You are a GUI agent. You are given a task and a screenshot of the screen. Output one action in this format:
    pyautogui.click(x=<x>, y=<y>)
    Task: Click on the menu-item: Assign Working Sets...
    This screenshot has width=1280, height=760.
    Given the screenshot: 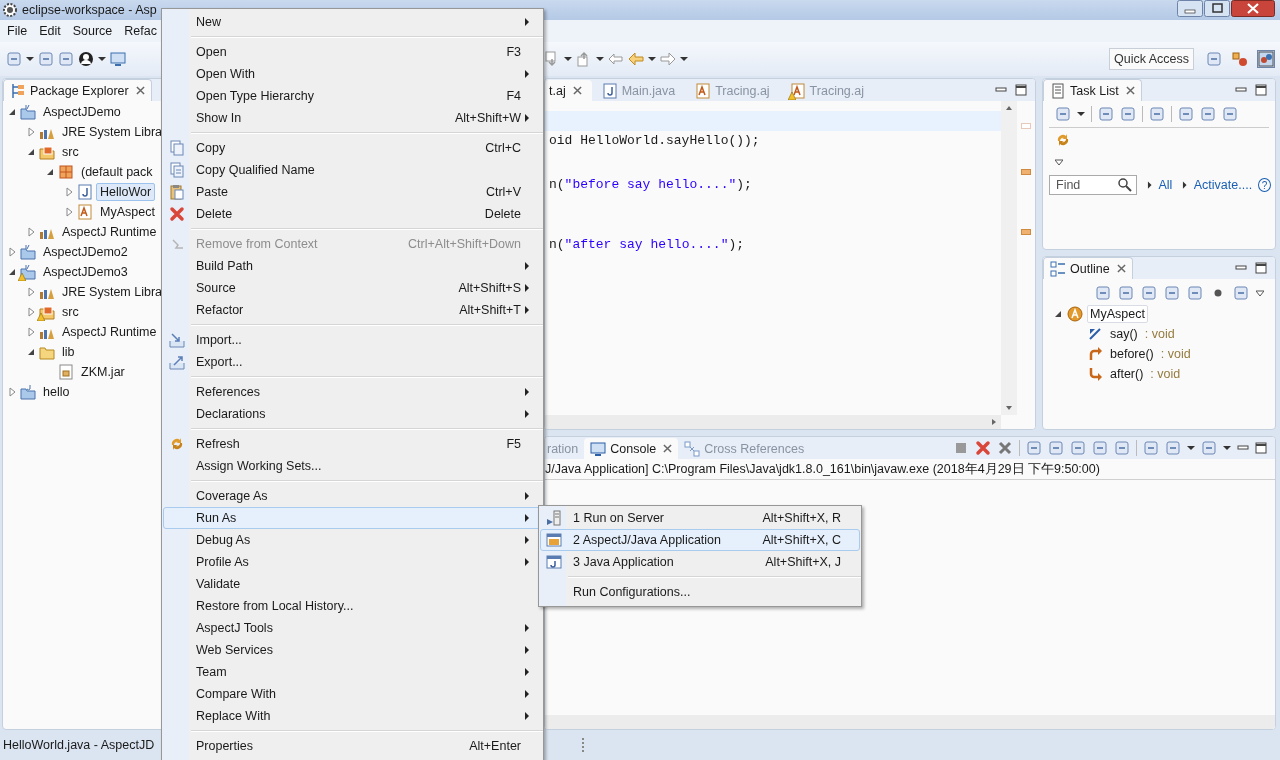 What is the action you would take?
    pyautogui.click(x=352, y=466)
    